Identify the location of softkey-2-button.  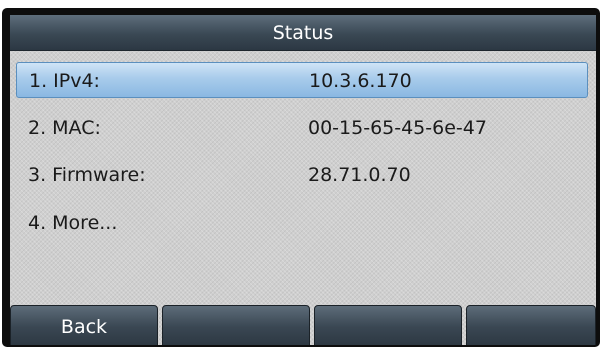
(236, 325).